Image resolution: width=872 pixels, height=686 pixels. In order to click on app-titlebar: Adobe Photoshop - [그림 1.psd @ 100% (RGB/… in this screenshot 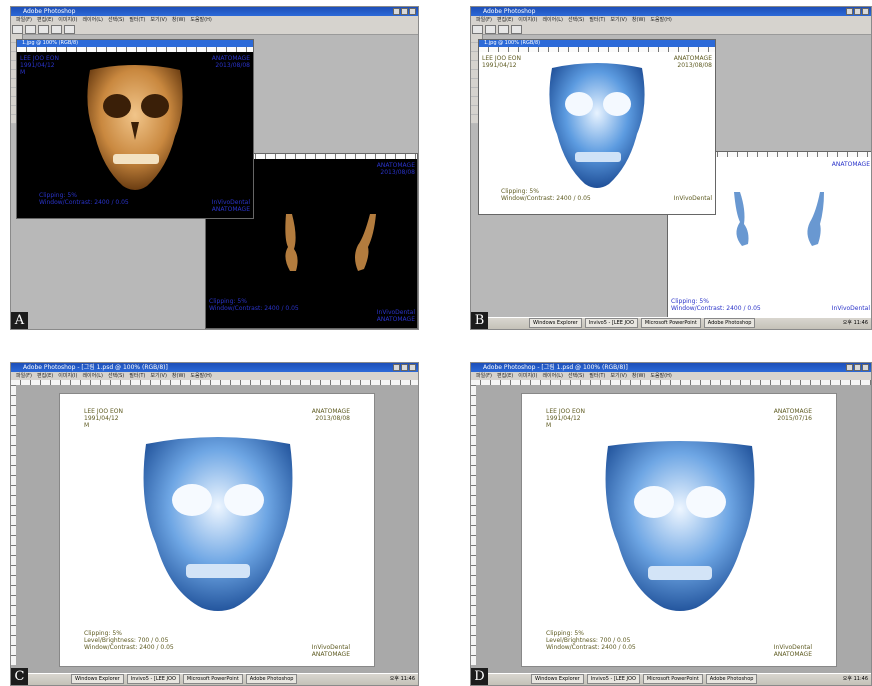, I will do `click(671, 367)`.